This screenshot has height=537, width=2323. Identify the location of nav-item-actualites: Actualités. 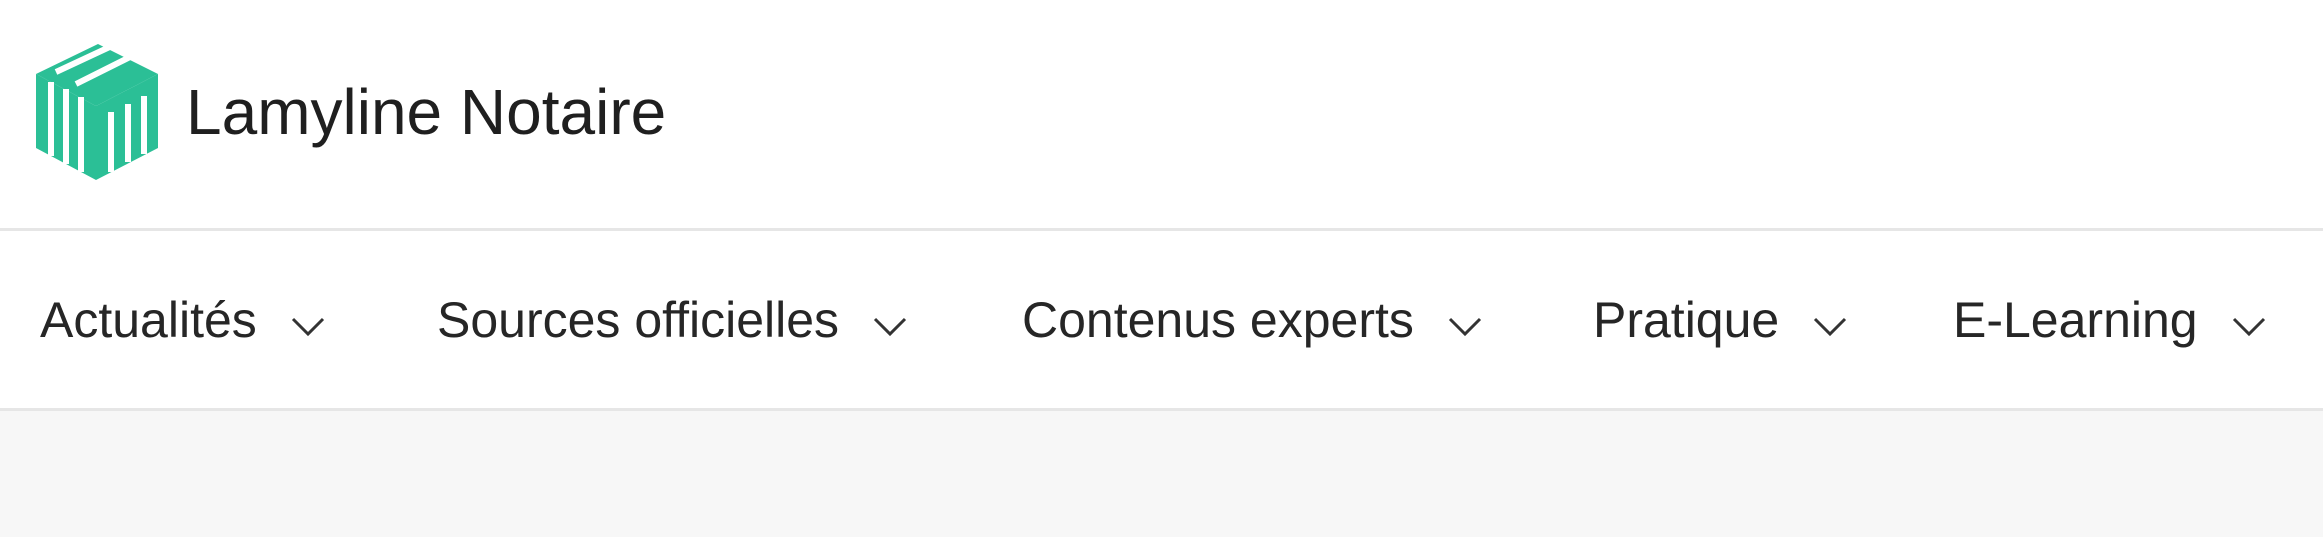
(182, 319).